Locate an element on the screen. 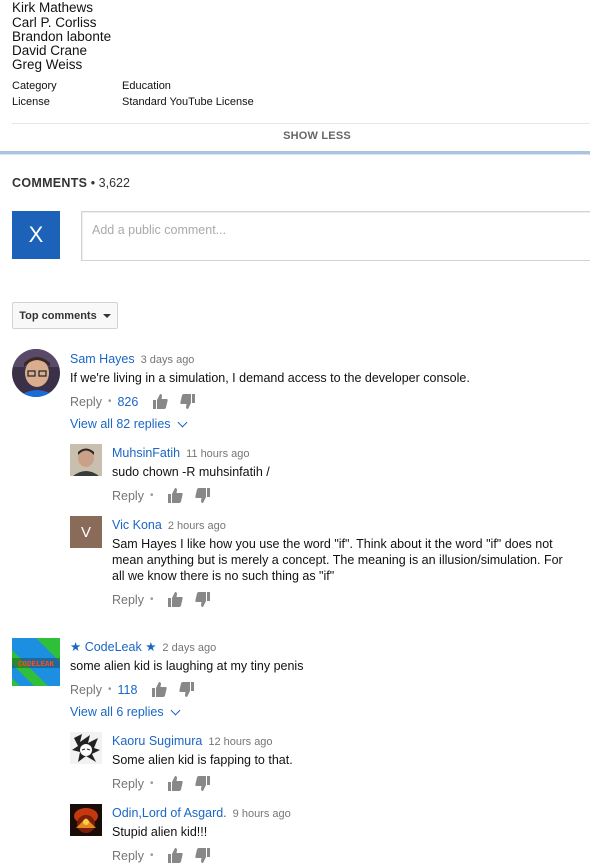 The width and height of the screenshot is (590, 865). comment-author-name: CodeLeak is located at coordinates (113, 647).